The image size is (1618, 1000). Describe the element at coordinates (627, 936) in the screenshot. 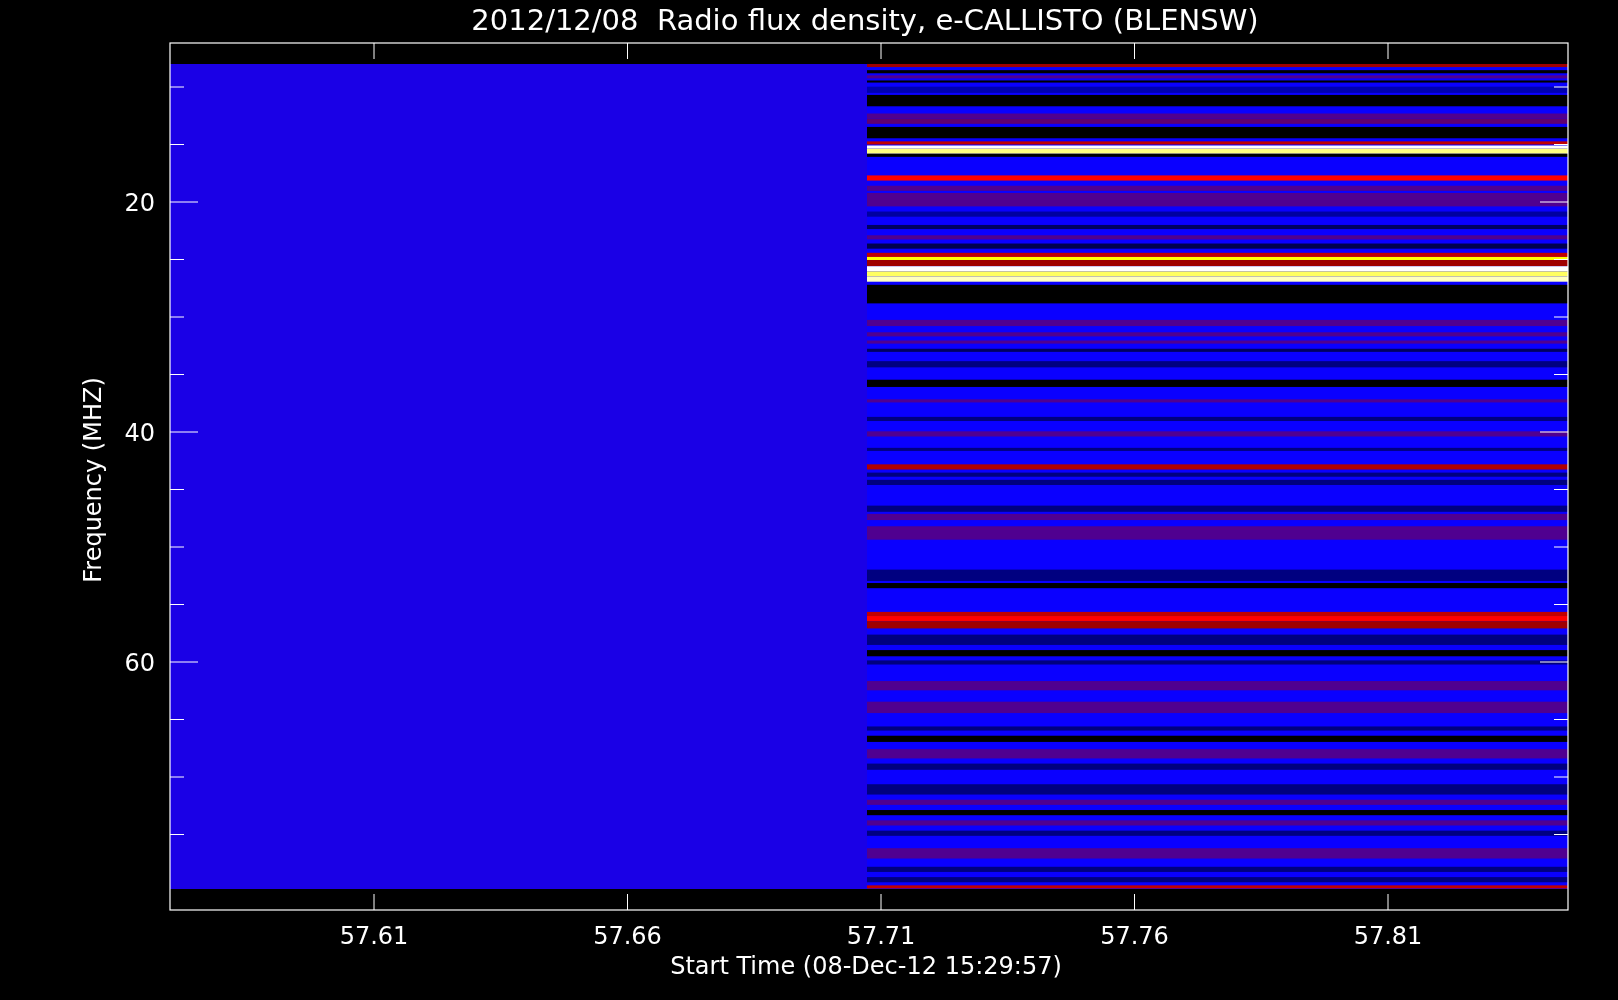

I see `x-tick-label: 57.66` at that location.